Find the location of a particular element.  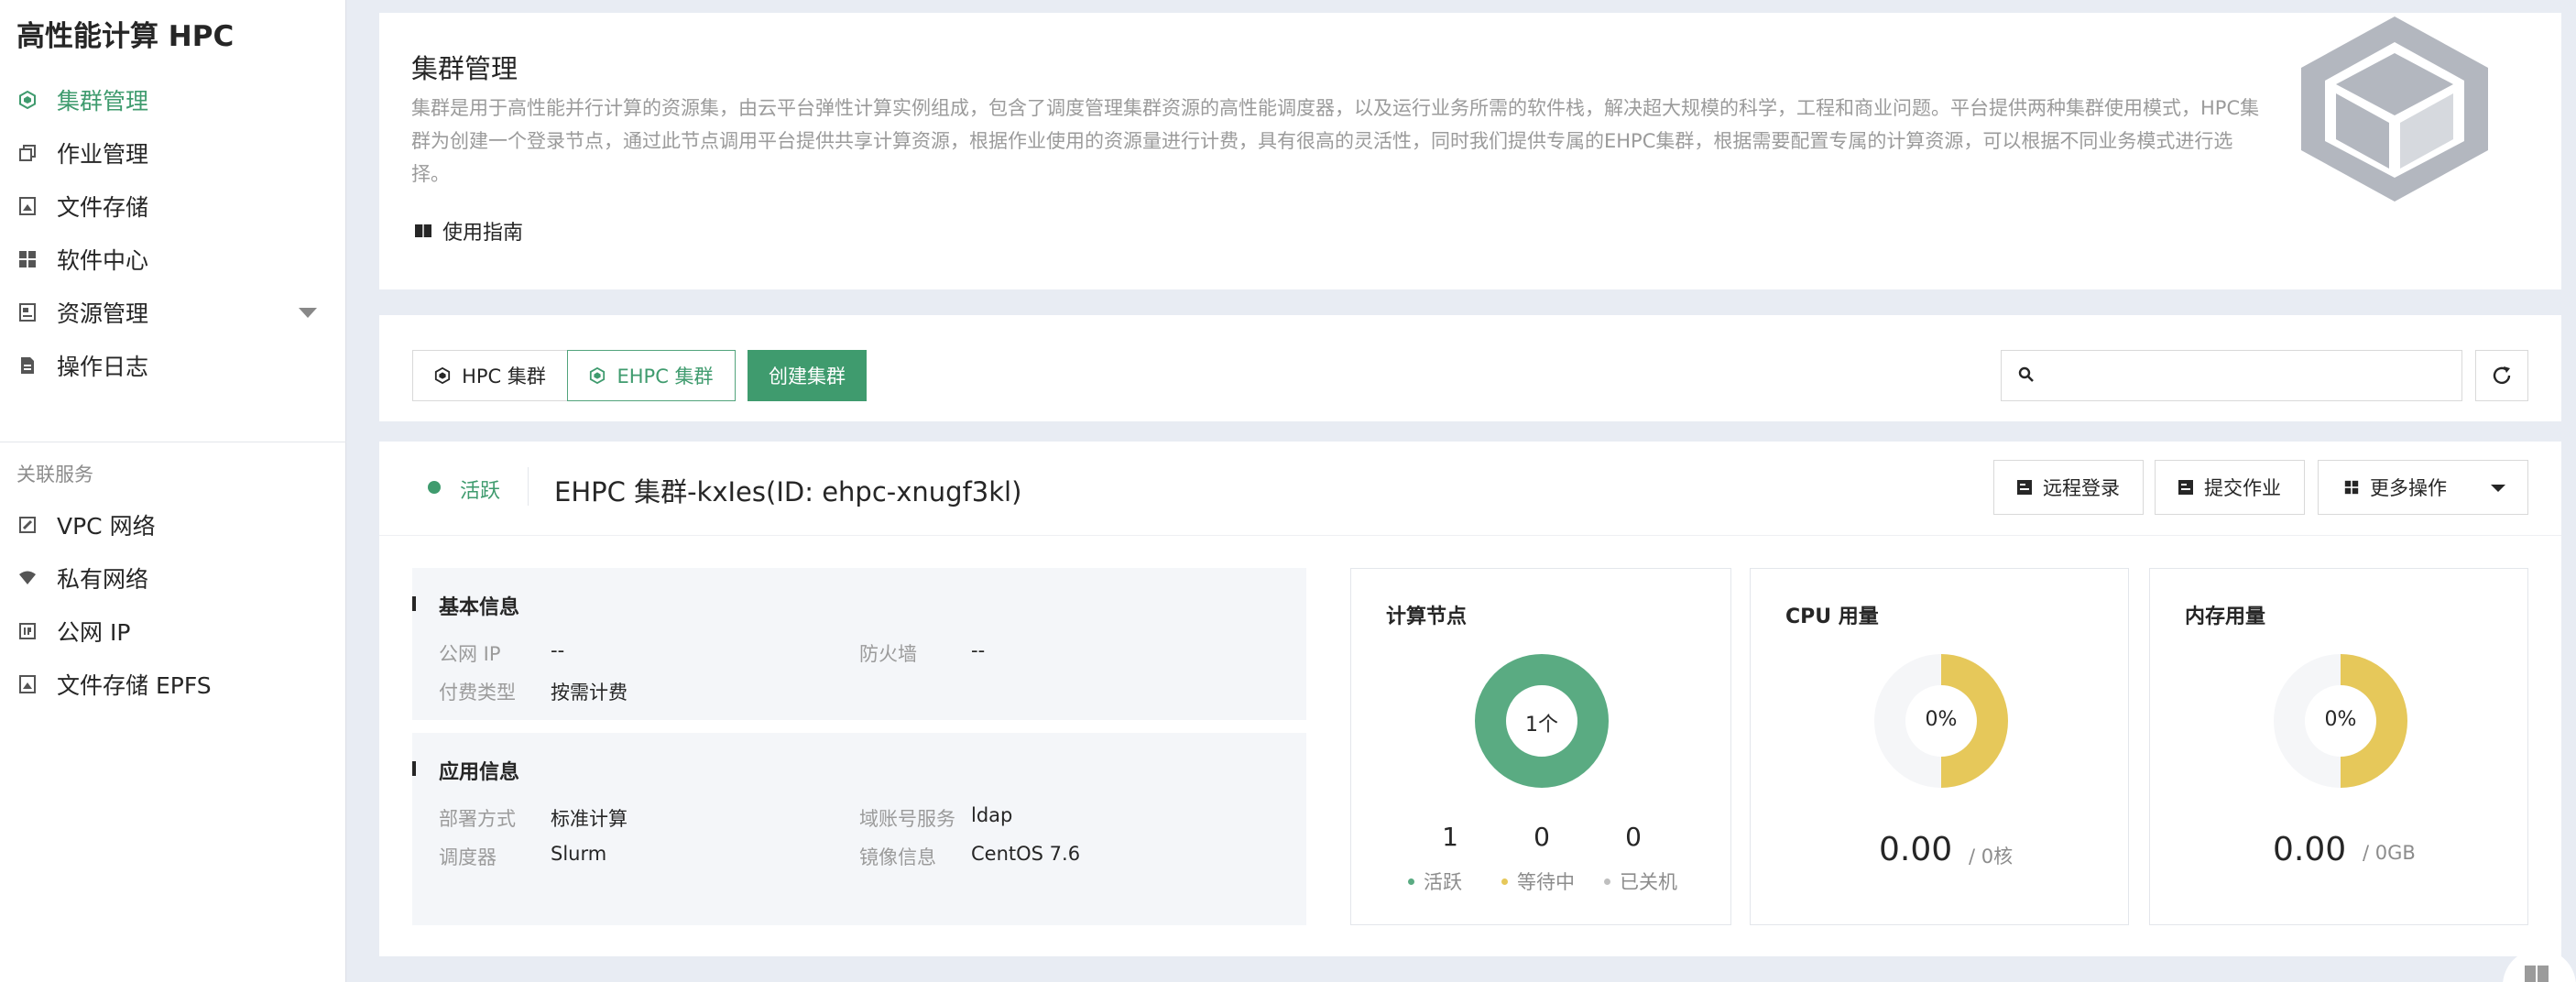

create-cluster-button: 创建集群 is located at coordinates (808, 375).